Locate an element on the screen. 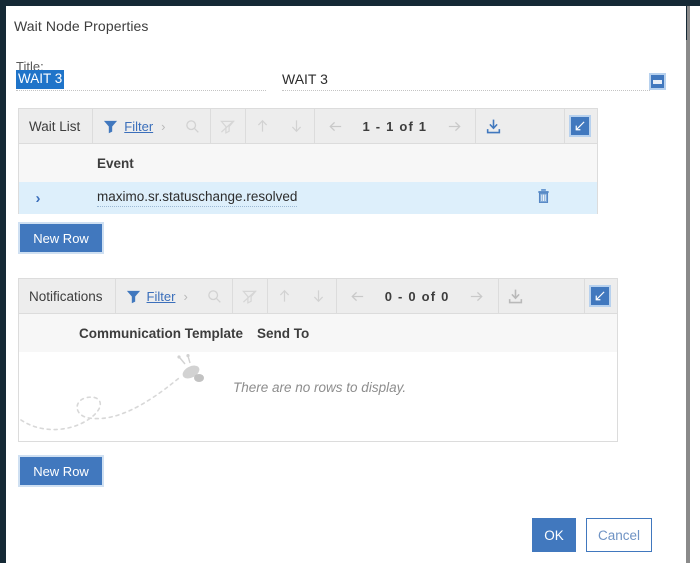 The height and width of the screenshot is (563, 700). row-delete-icon is located at coordinates (543, 198).